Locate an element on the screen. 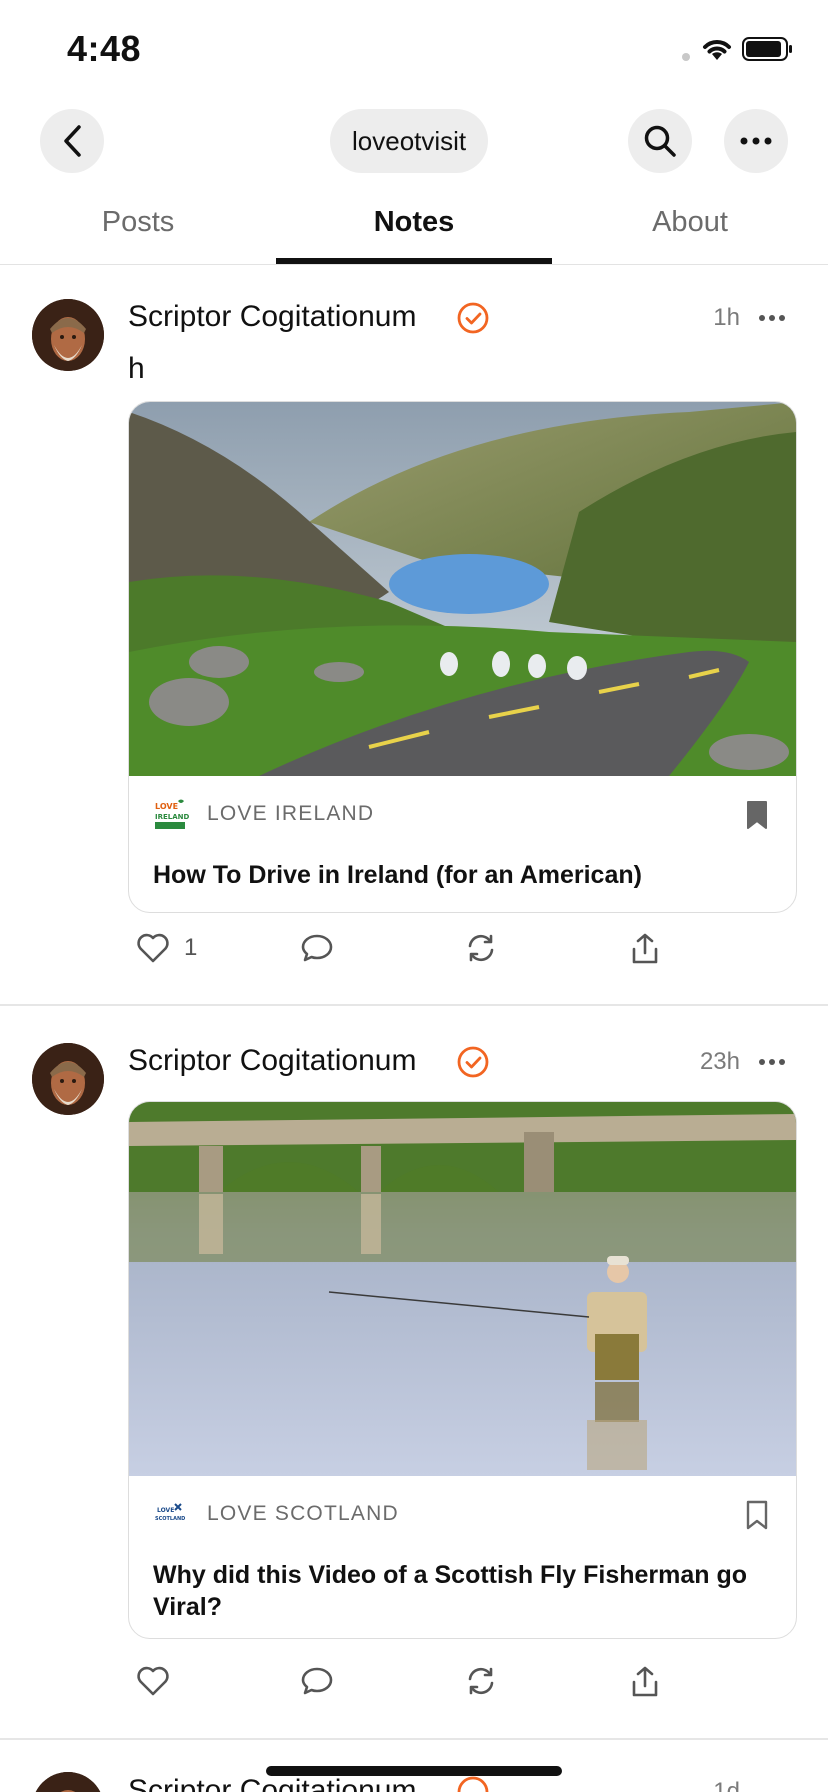  timestamp: 1d is located at coordinates (726, 1785).